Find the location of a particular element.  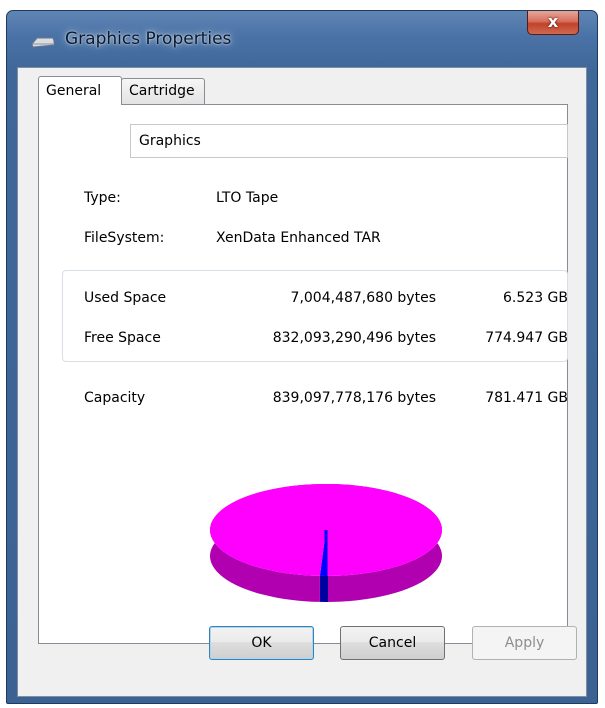

disk-usage-pie-chart is located at coordinates (325, 543).